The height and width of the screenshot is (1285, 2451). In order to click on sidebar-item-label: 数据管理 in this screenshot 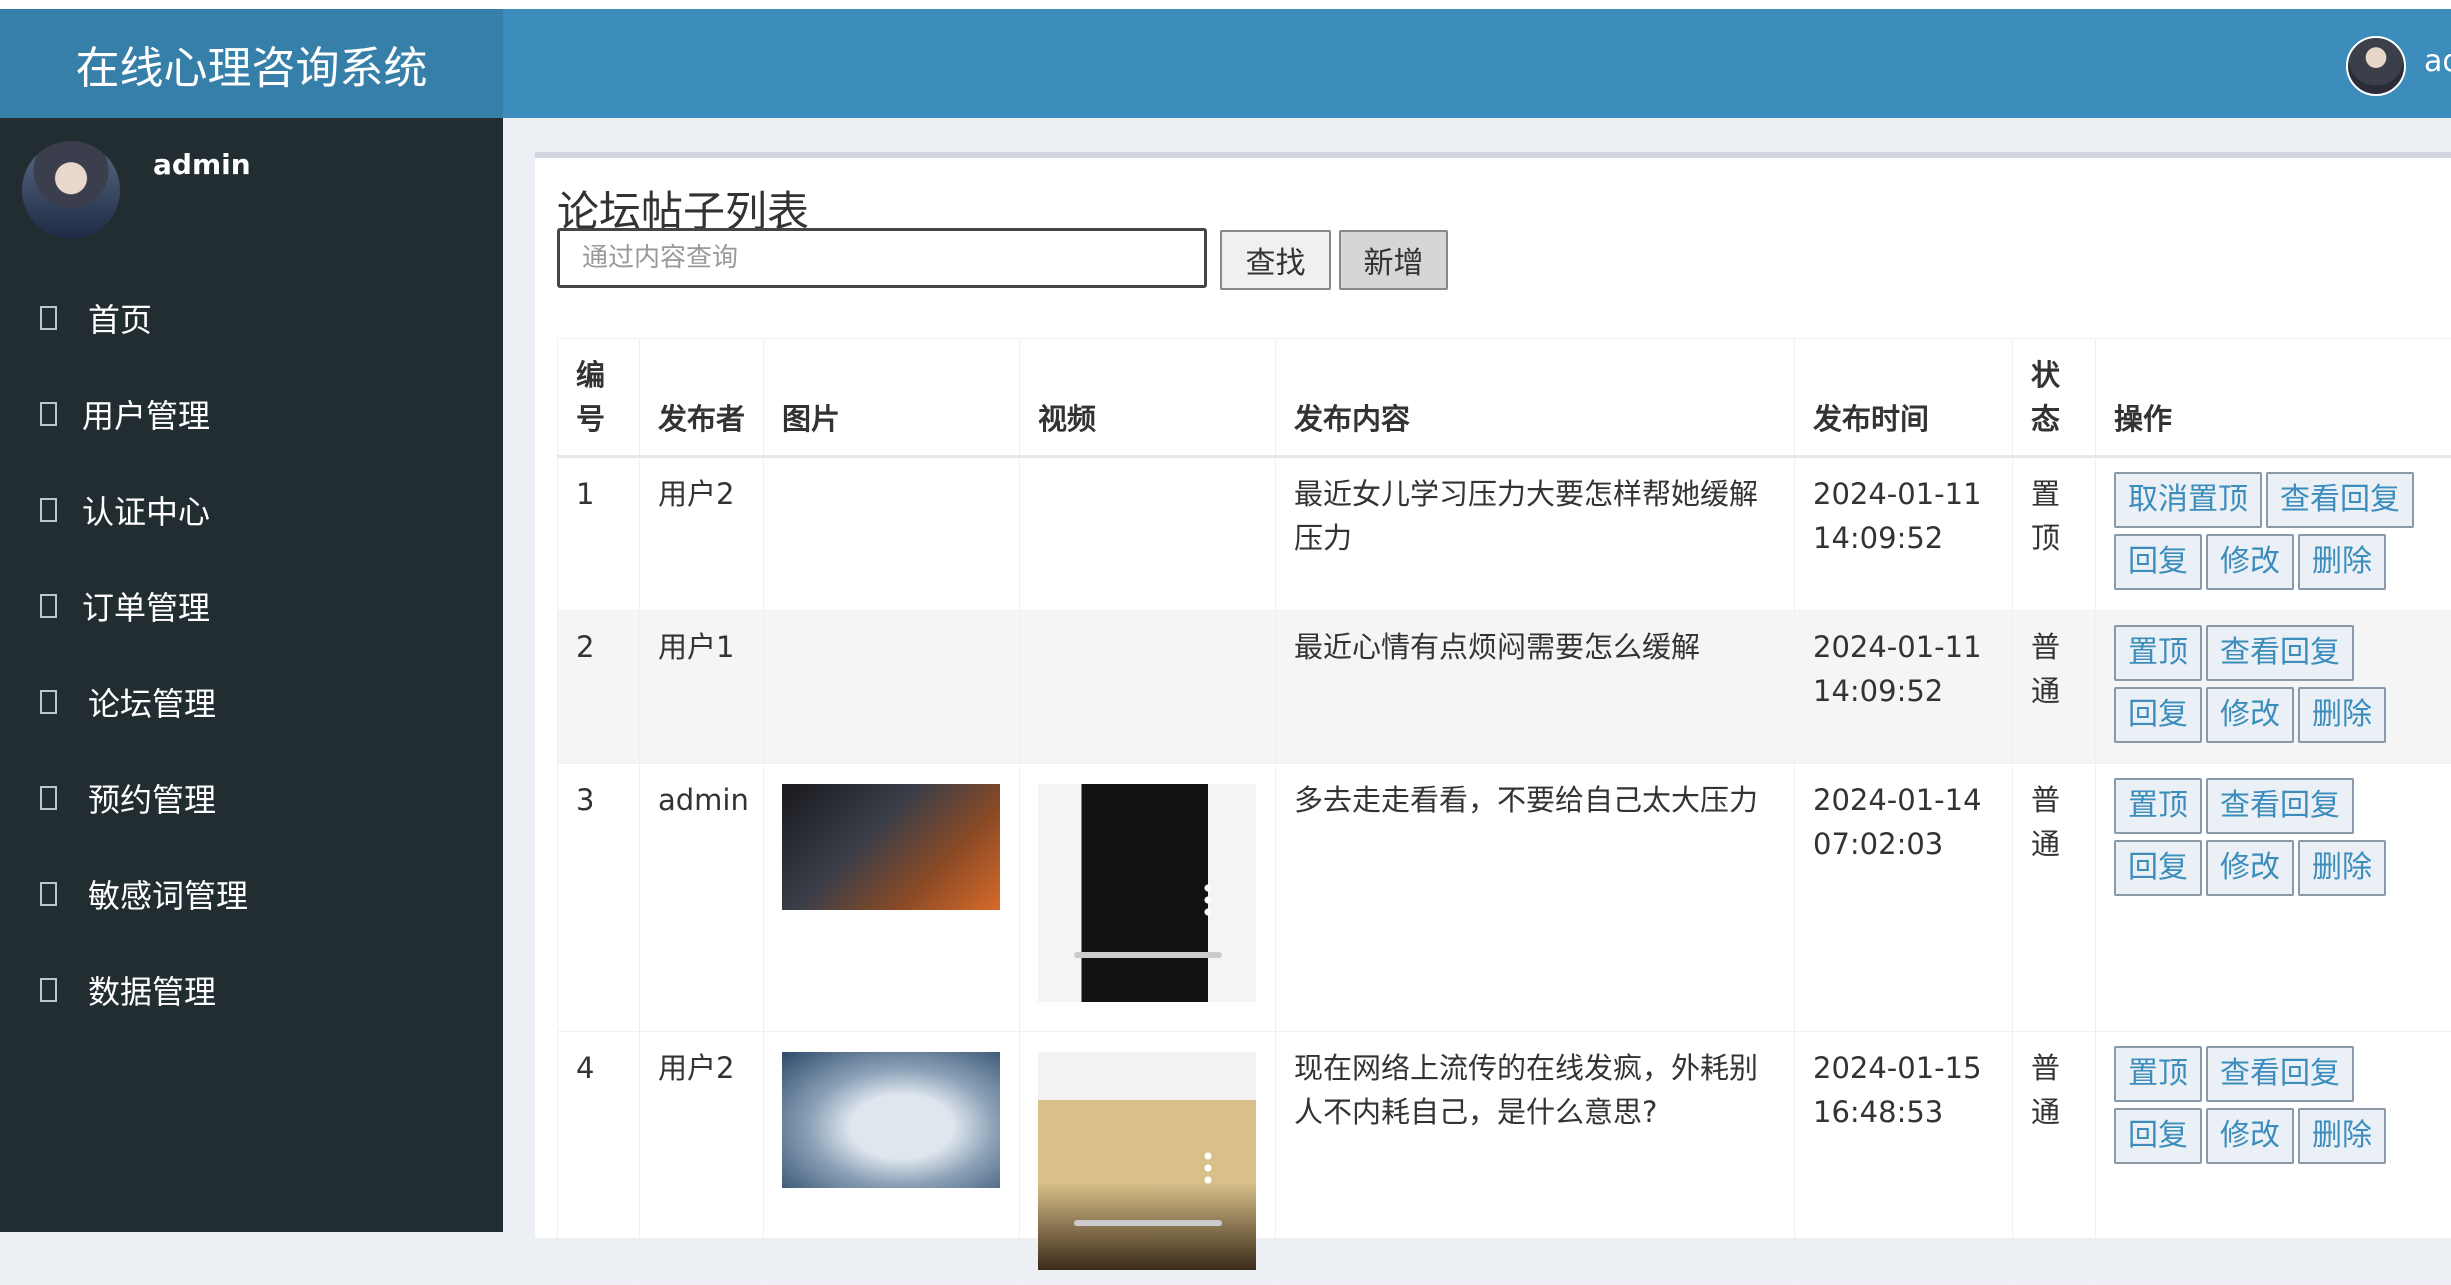, I will do `click(152, 990)`.